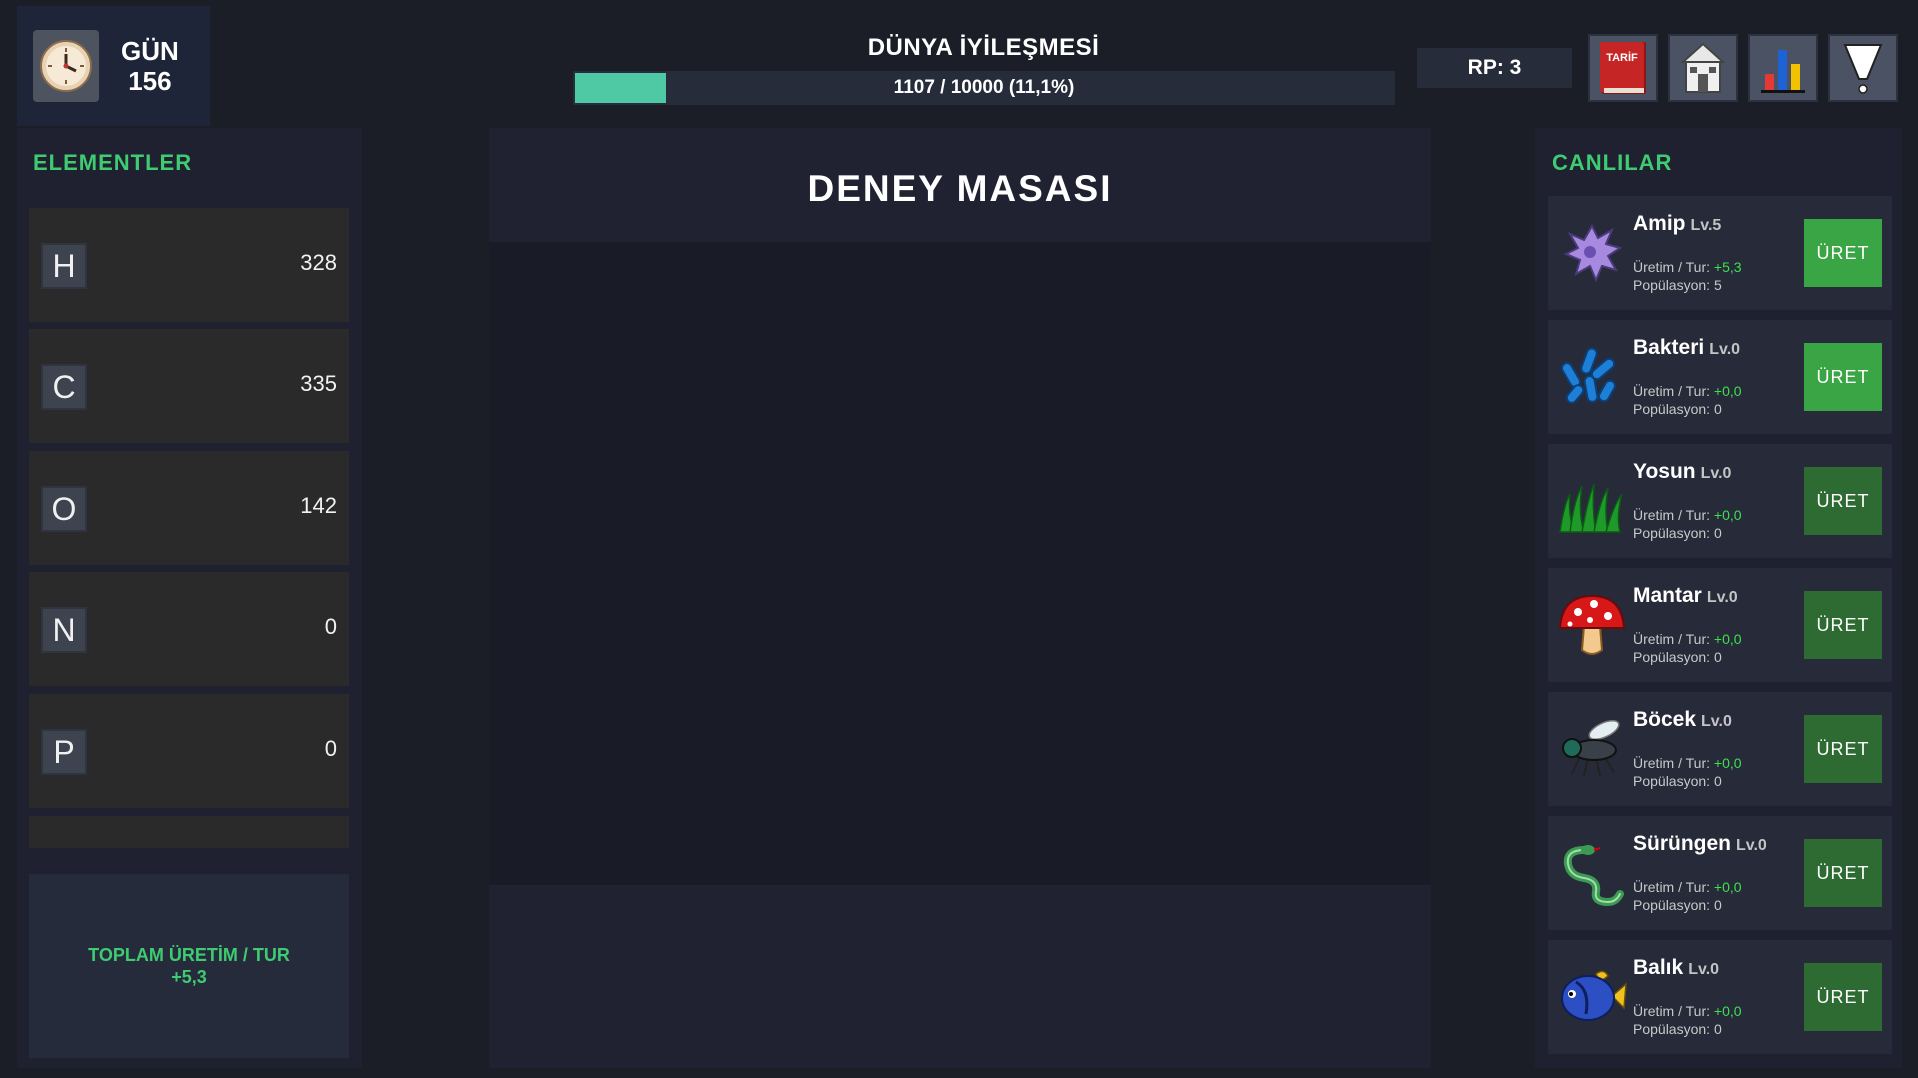  Describe the element at coordinates (189, 955) in the screenshot. I see `total-production-label: TOPLAM ÜRETİM / TUR` at that location.